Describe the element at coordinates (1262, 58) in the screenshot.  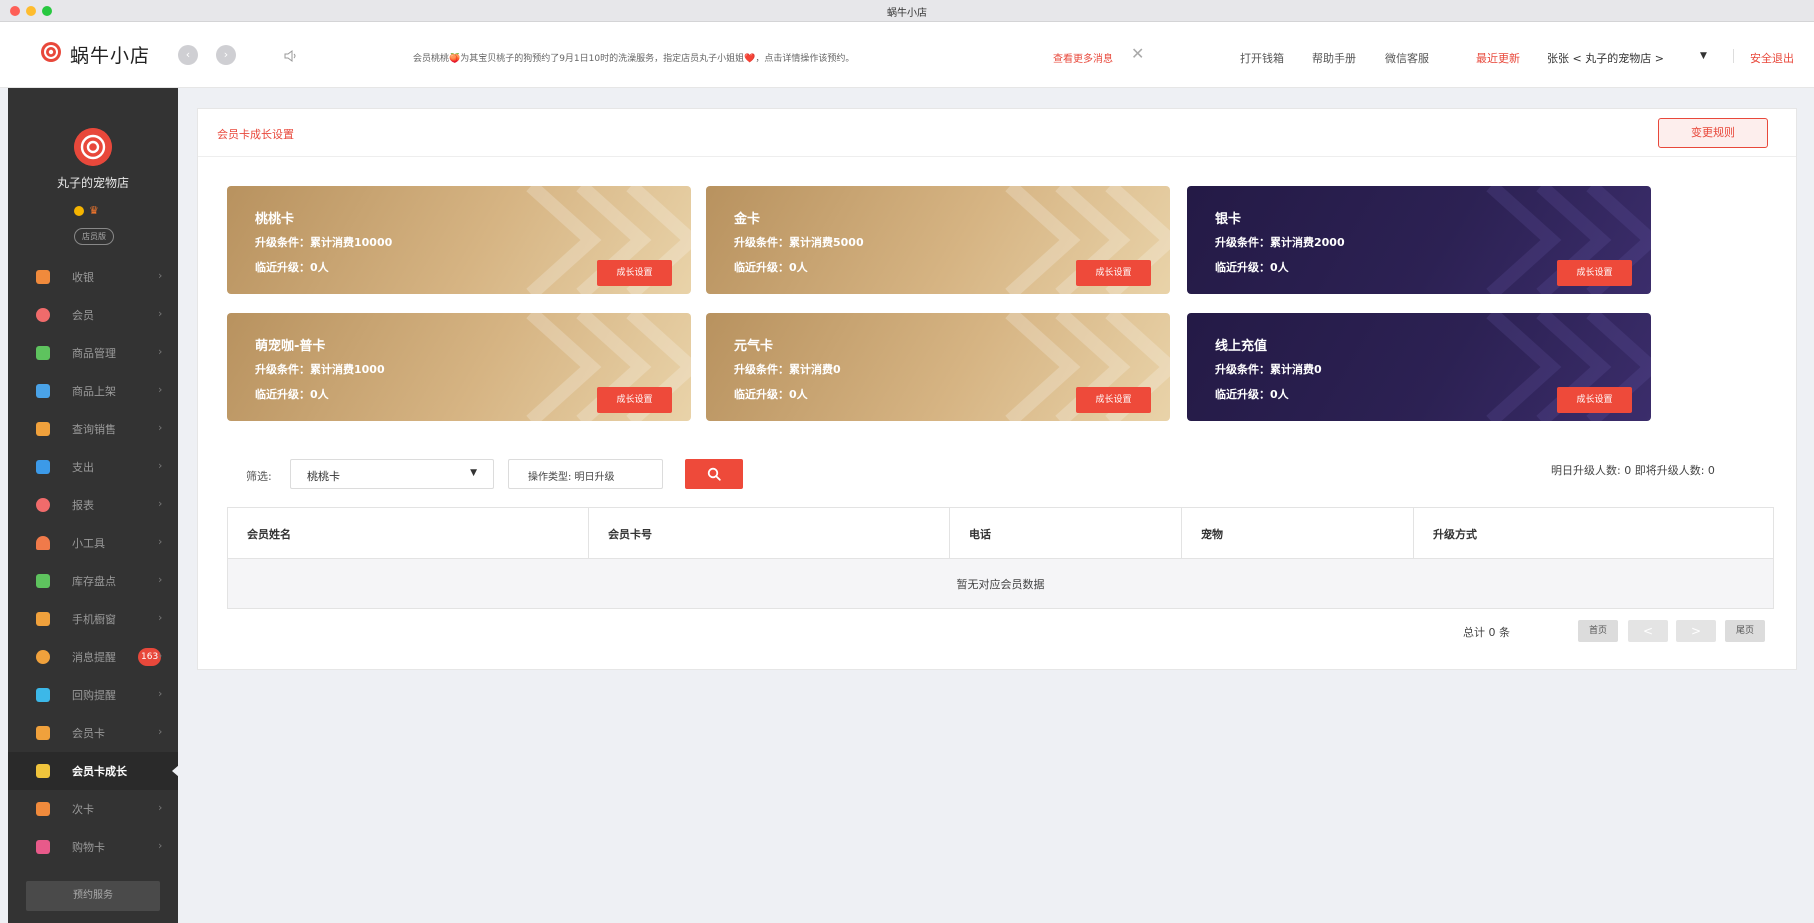
I see `open-cash-drawer-link: 打开钱箱` at that location.